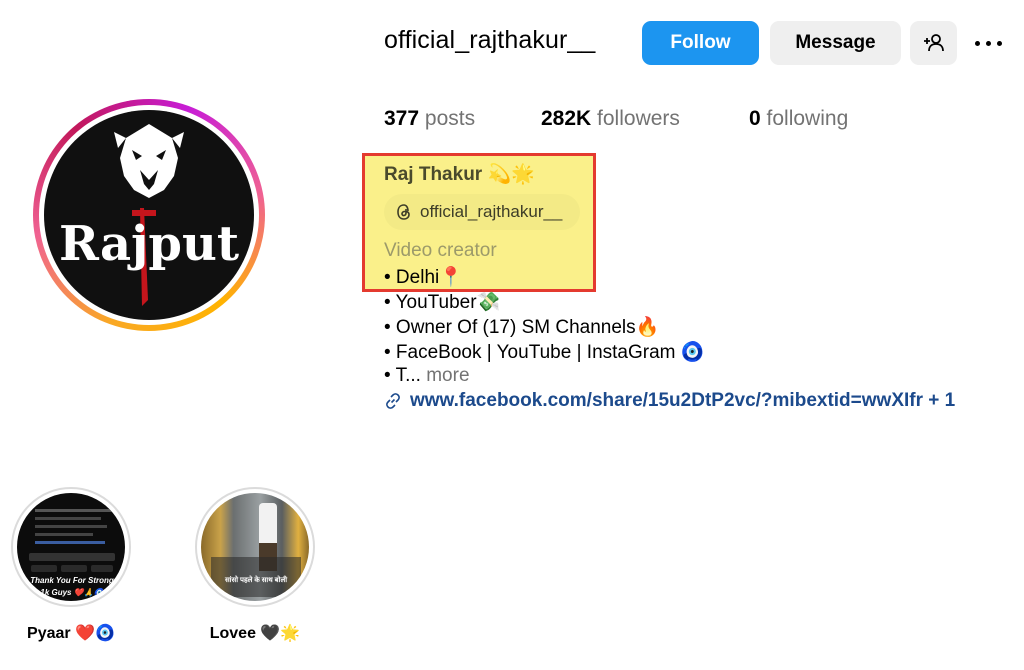  Describe the element at coordinates (566, 118) in the screenshot. I see `followers-count: 282K` at that location.